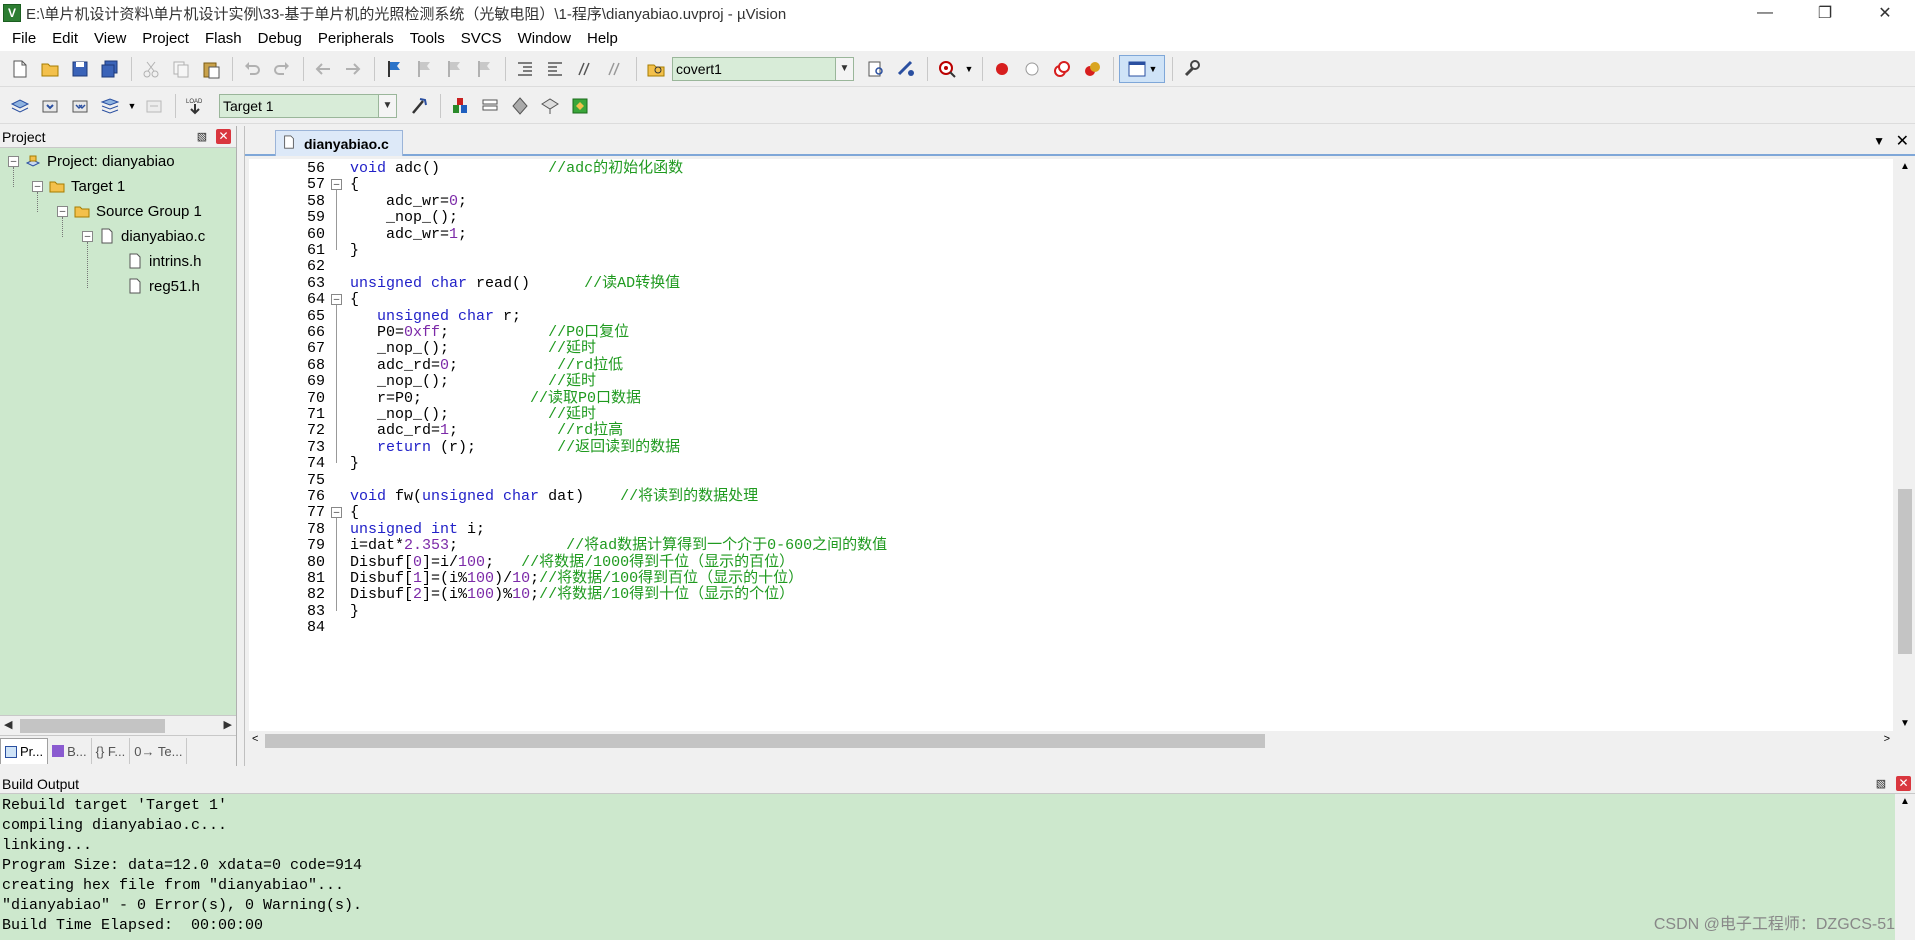 This screenshot has width=1915, height=940. I want to click on tree-item-target: – Target 1, so click(78, 186).